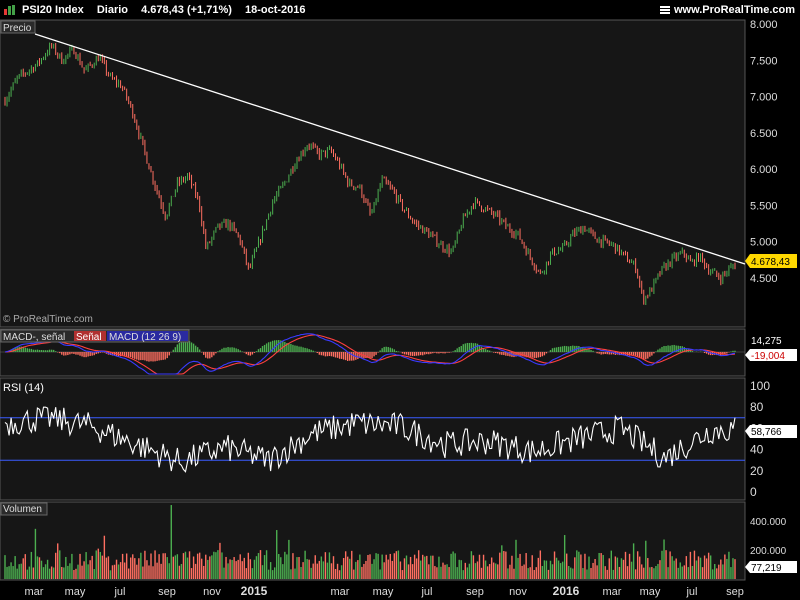  I want to click on volume-panel-label: Volumen, so click(22, 509).